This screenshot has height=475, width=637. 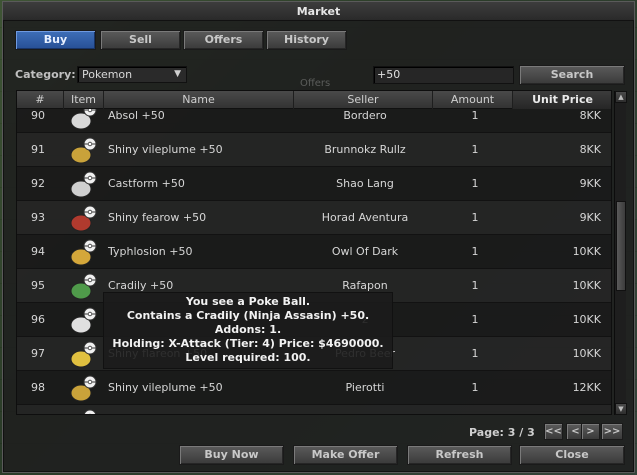 What do you see at coordinates (363, 100) in the screenshot?
I see `column-header-seller: Seller` at bounding box center [363, 100].